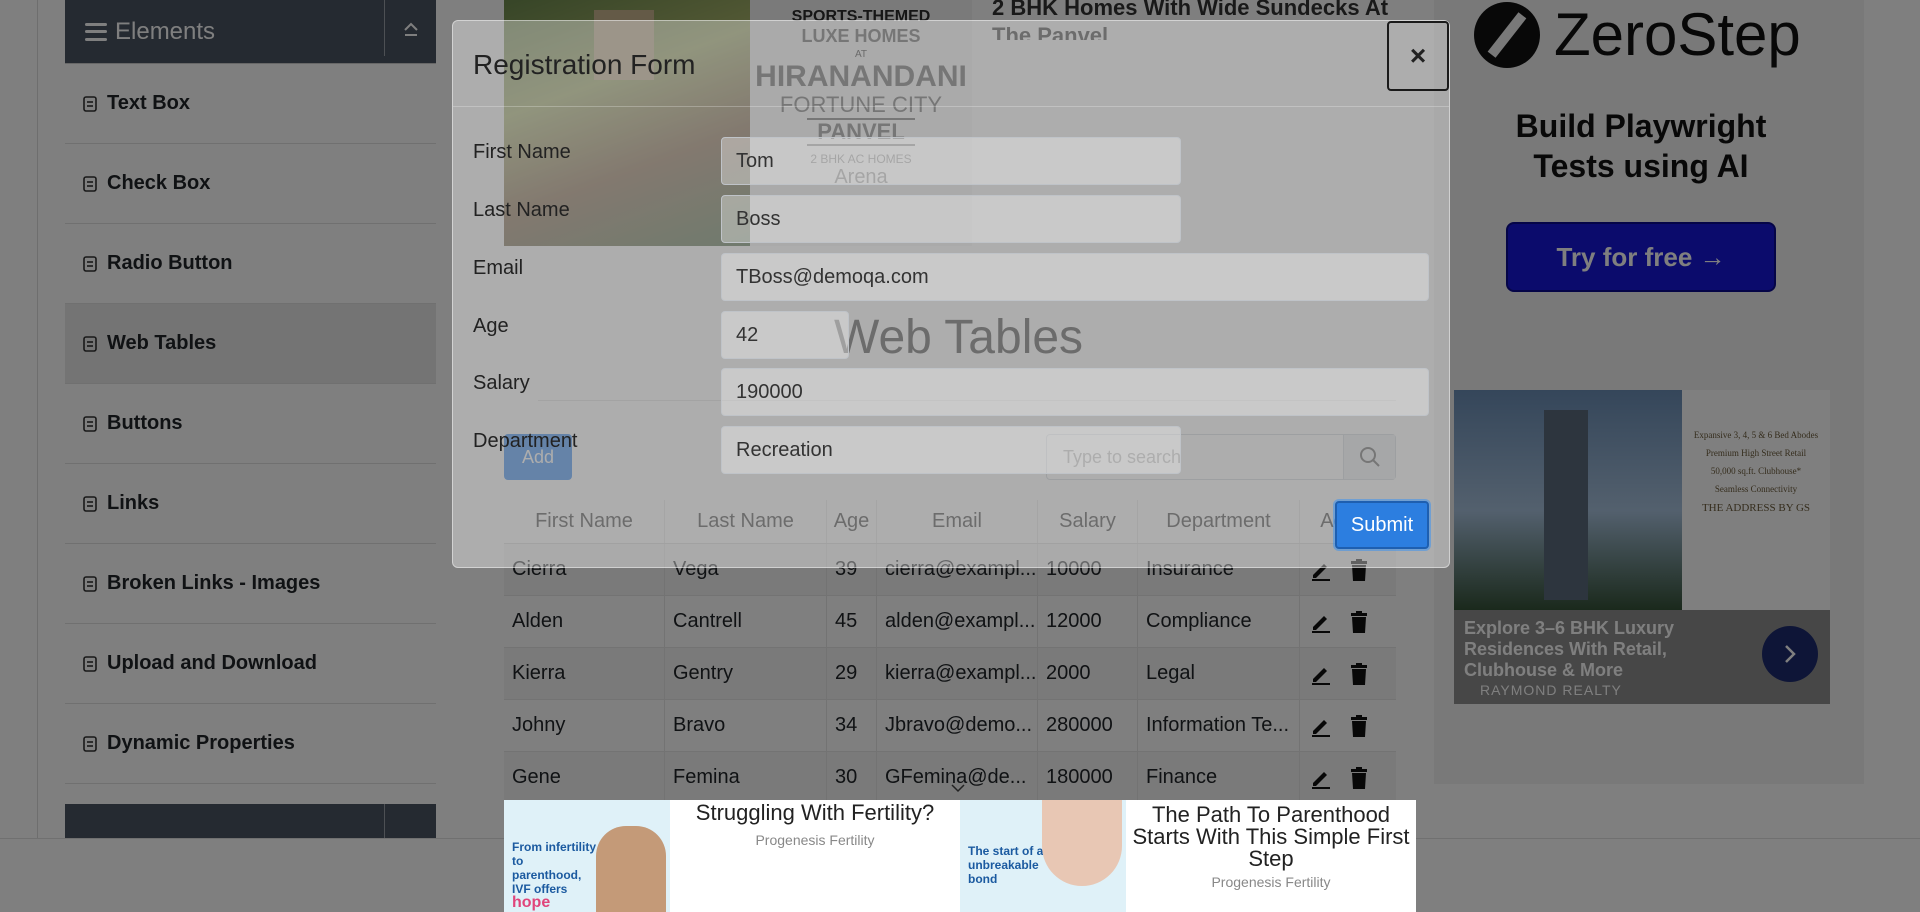 The height and width of the screenshot is (912, 1920). I want to click on ad-headline: Struggling With Fertility?, so click(815, 812).